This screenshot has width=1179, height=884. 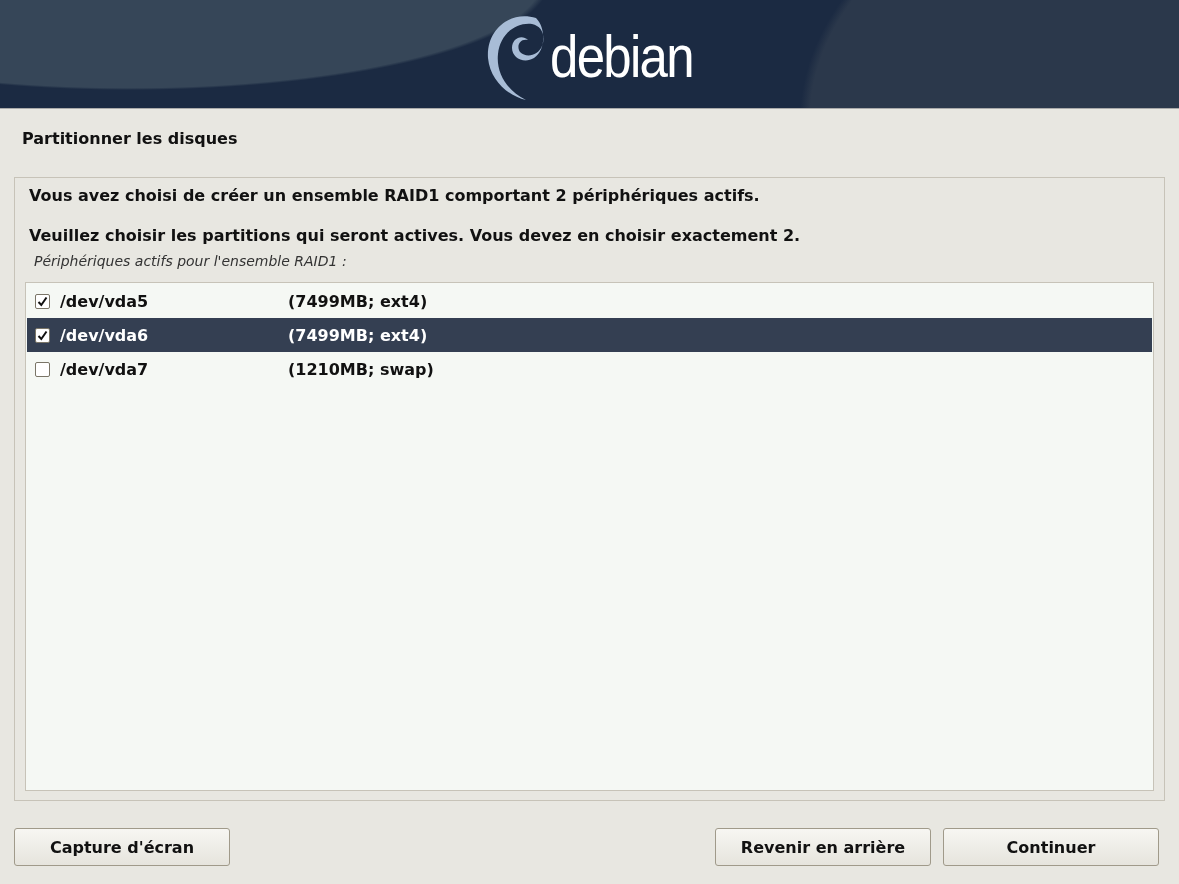 What do you see at coordinates (105, 369) in the screenshot?
I see `device-name: /dev/vda7` at bounding box center [105, 369].